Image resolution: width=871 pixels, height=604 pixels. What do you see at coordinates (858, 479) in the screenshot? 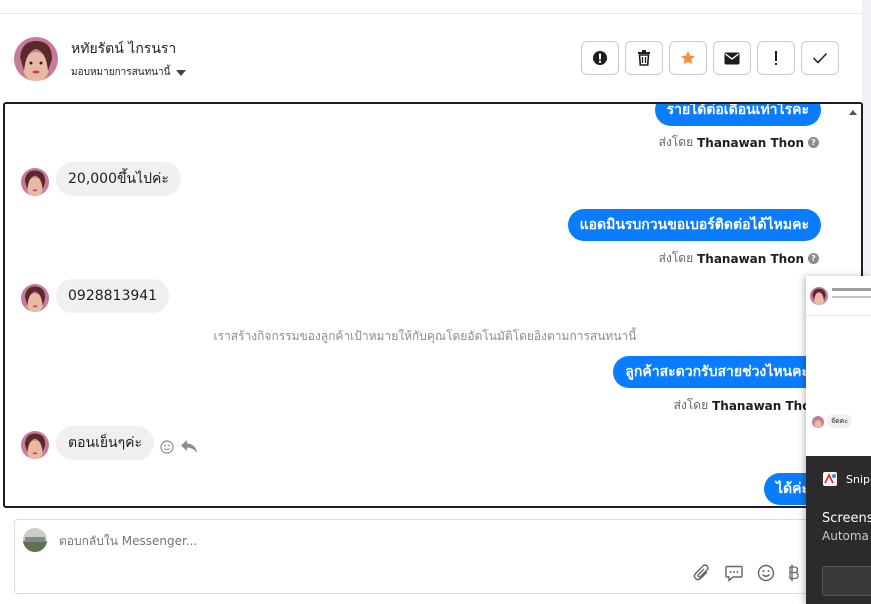
I see `snip-app-title: Snip` at bounding box center [858, 479].